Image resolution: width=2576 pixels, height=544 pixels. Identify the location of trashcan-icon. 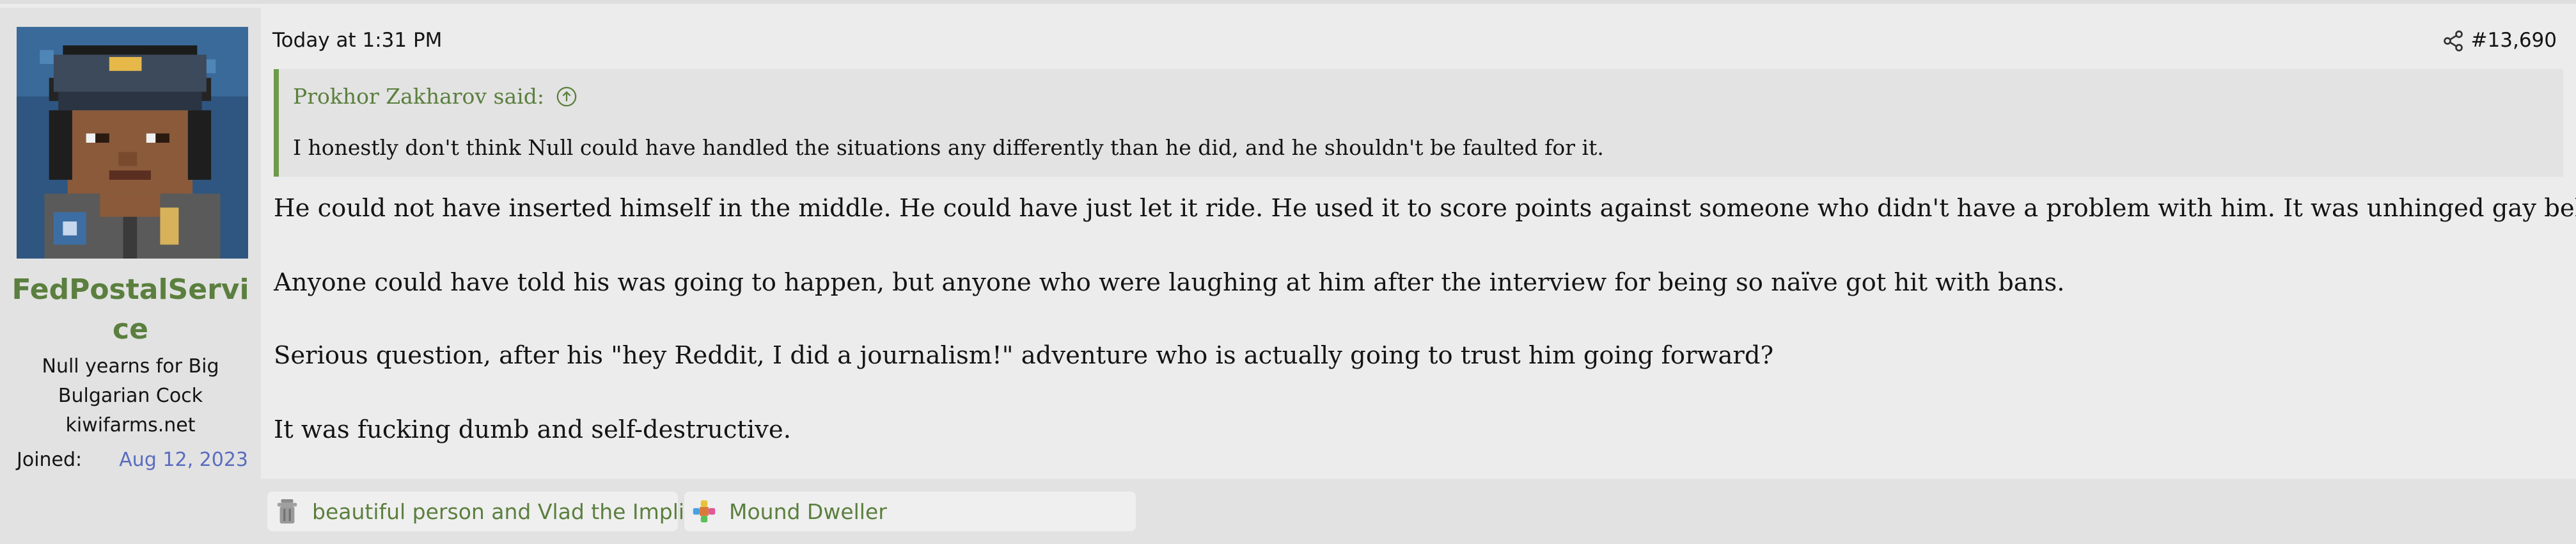
(287, 511).